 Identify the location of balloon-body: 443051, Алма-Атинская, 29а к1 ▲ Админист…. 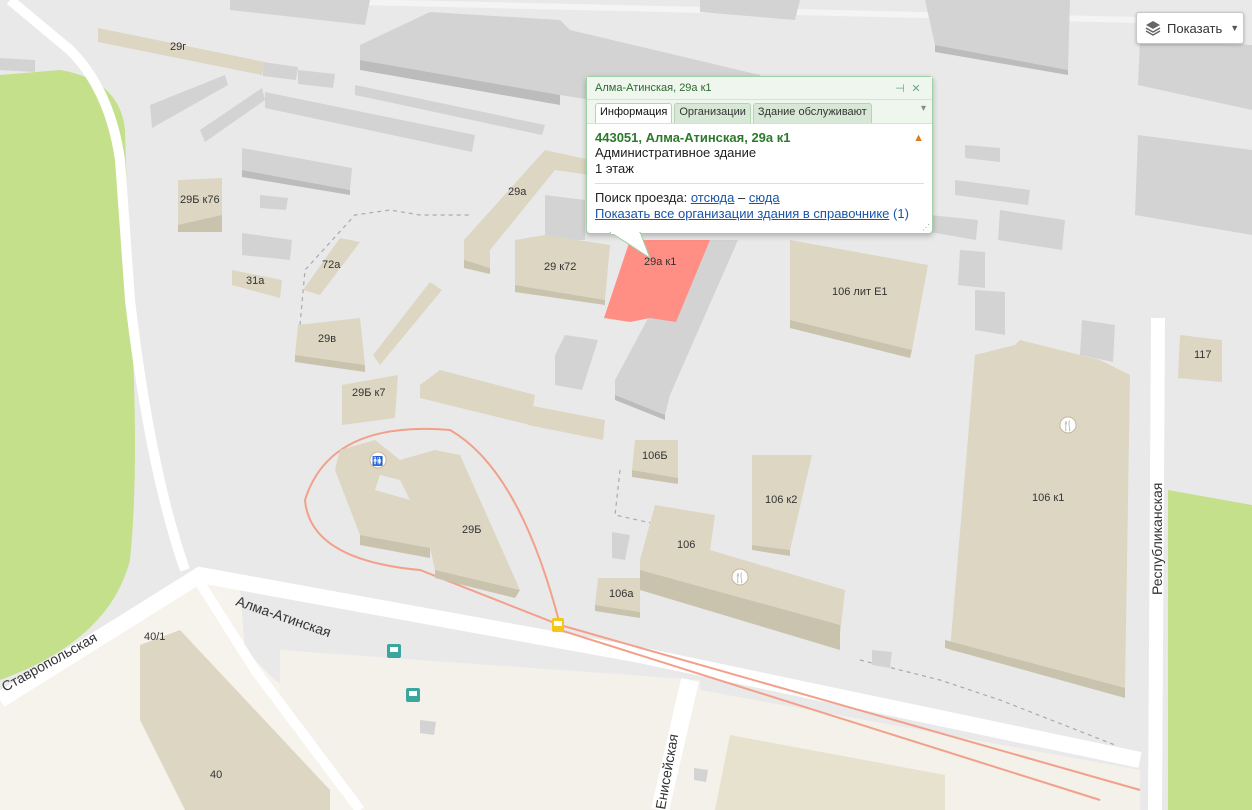
(759, 176).